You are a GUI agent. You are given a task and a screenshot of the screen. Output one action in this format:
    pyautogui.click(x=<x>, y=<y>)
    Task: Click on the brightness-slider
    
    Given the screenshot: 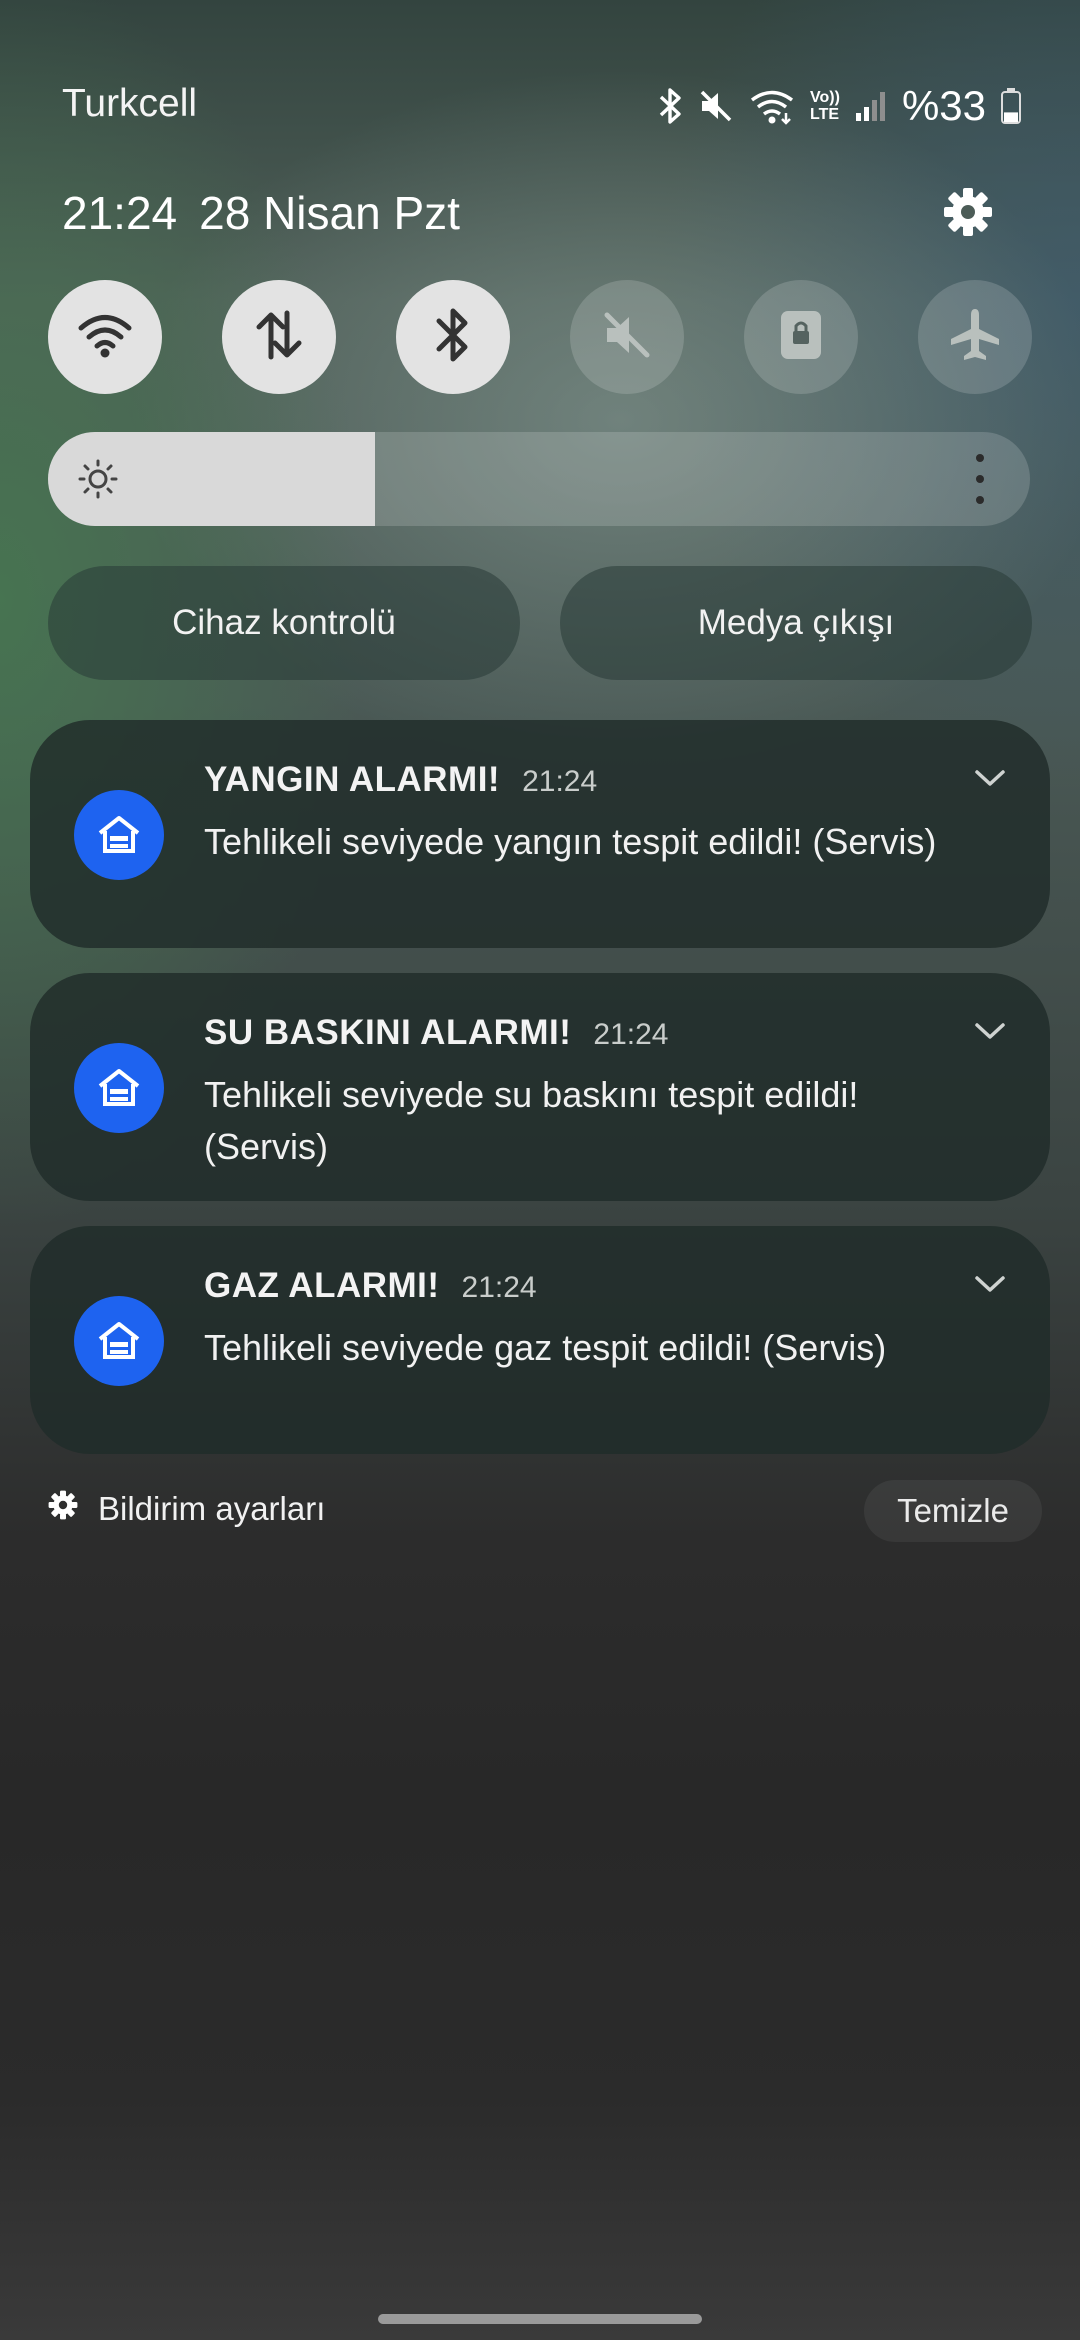 What is the action you would take?
    pyautogui.click(x=539, y=479)
    